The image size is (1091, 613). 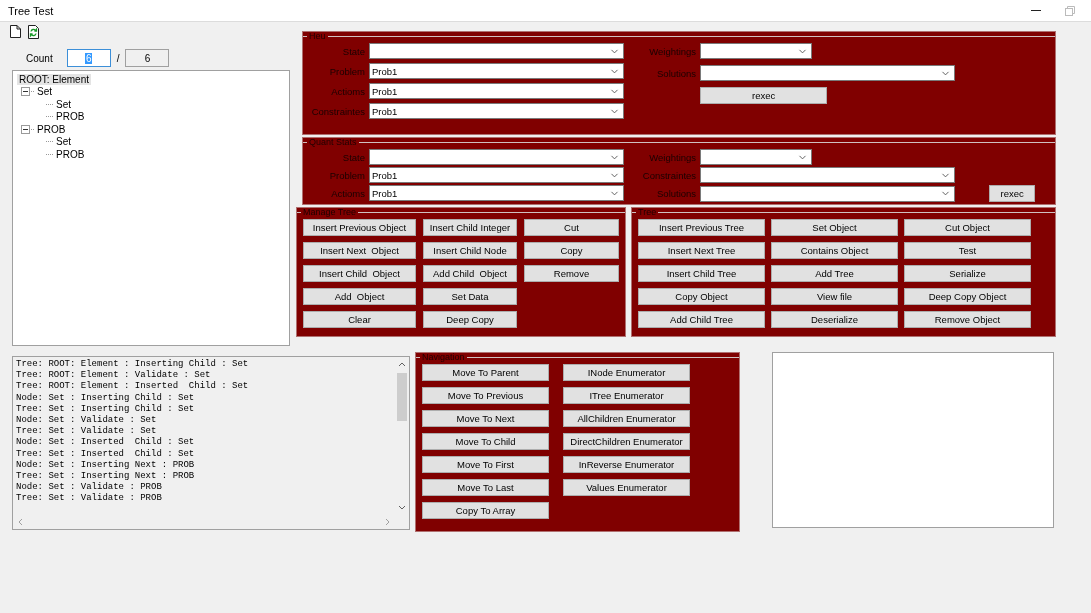 What do you see at coordinates (443, 357) in the screenshot?
I see `group-title: Navigation` at bounding box center [443, 357].